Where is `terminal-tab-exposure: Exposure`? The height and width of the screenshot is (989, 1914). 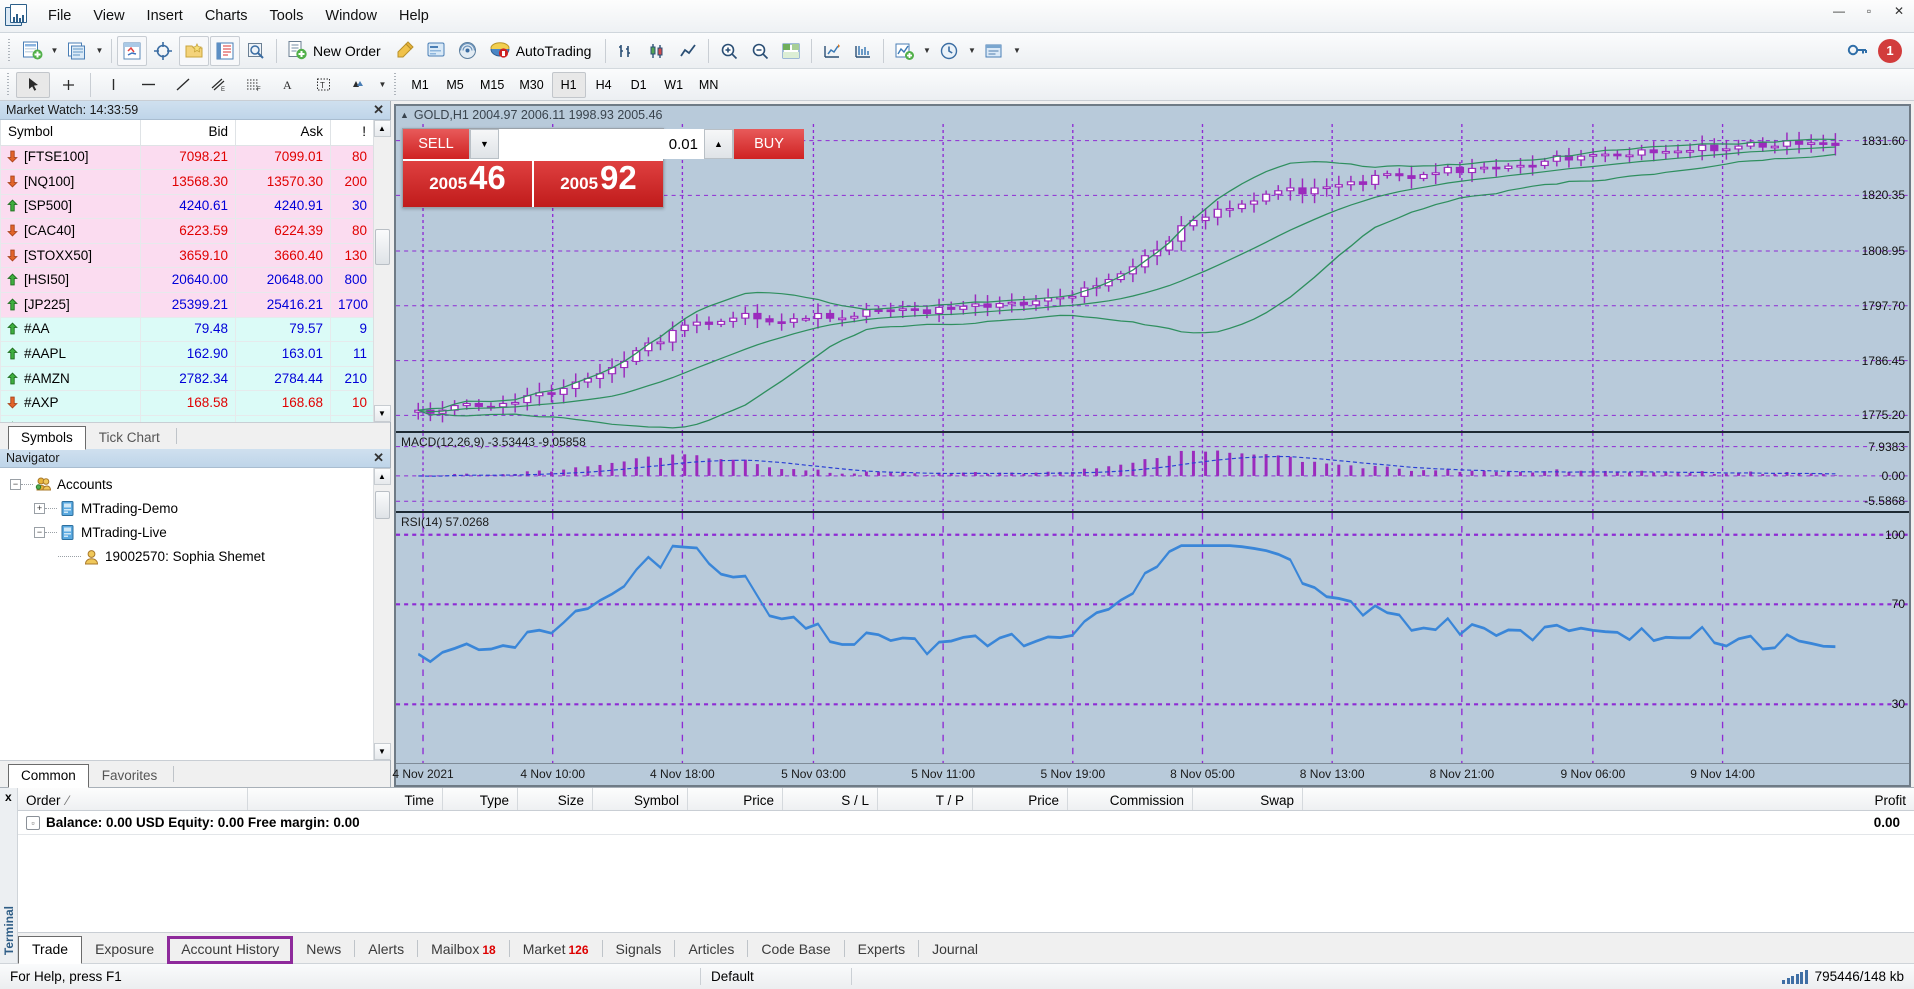
terminal-tab-exposure: Exposure is located at coordinates (124, 950).